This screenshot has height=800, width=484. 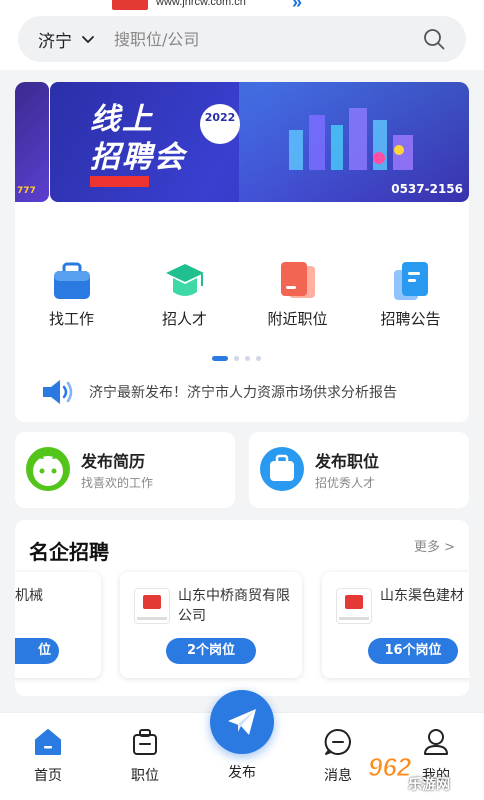 I want to click on company-jobs-button: 位, so click(x=37, y=651).